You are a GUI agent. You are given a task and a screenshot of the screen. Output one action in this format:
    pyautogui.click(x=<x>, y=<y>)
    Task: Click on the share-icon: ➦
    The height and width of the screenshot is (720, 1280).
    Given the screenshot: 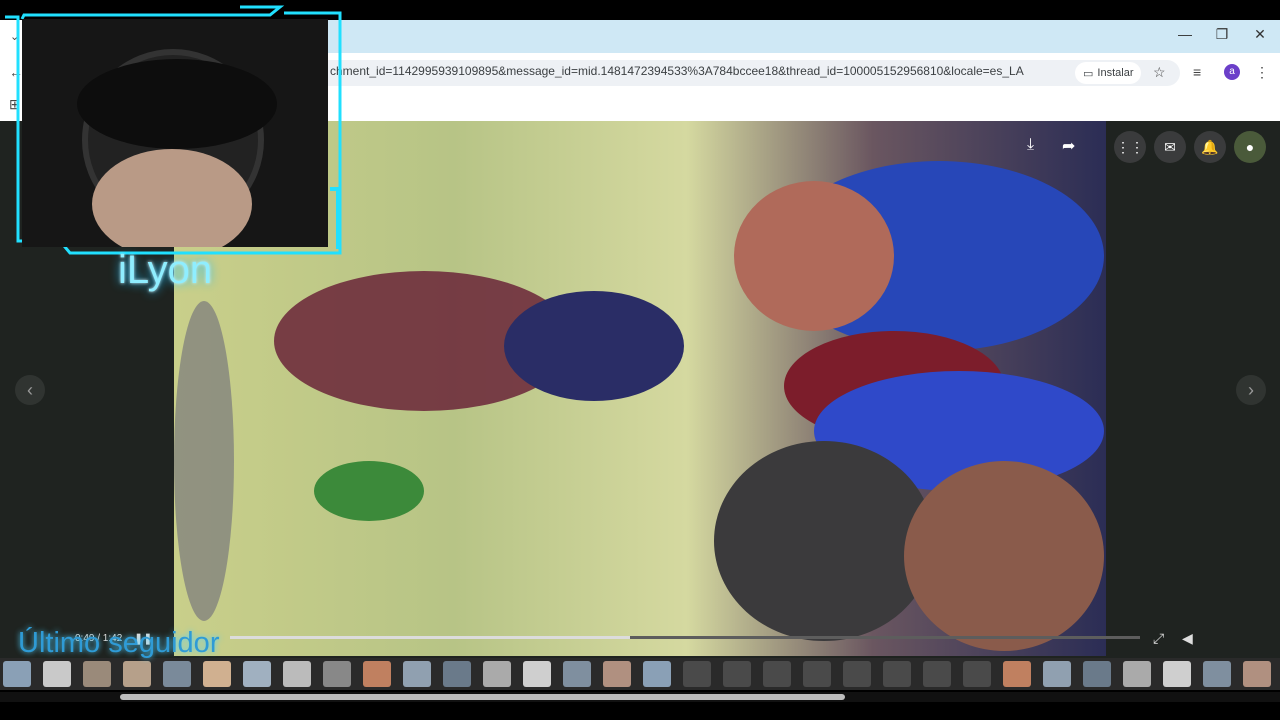 What is the action you would take?
    pyautogui.click(x=1068, y=146)
    